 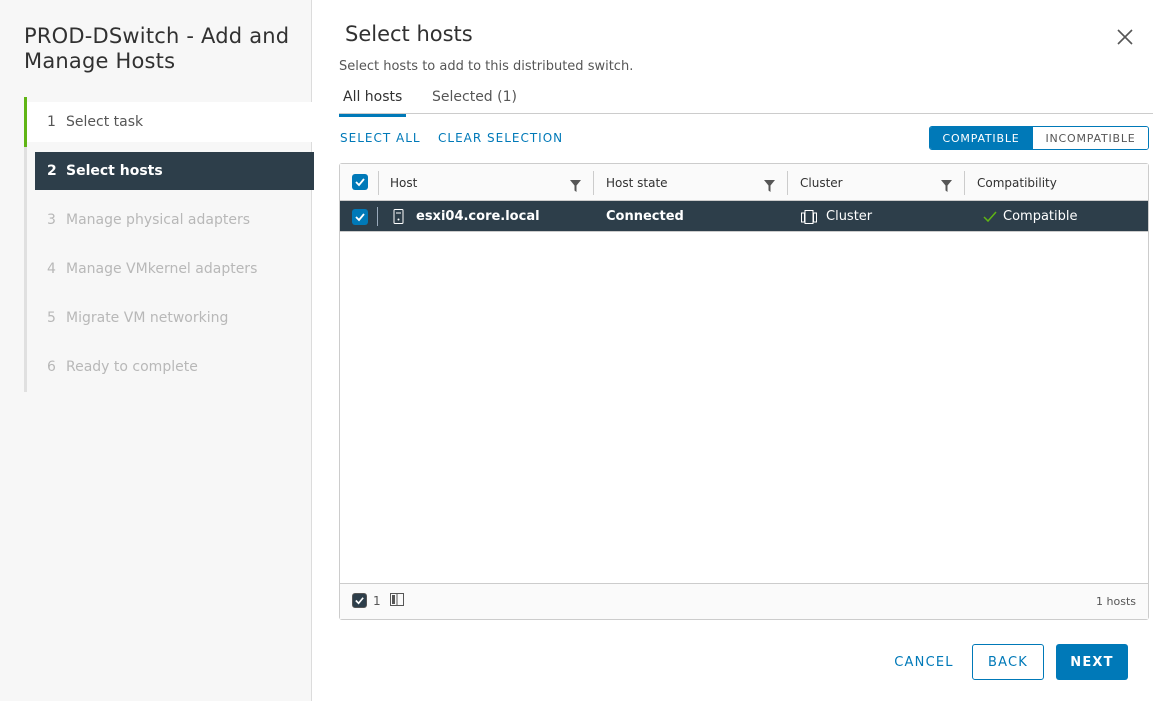 What do you see at coordinates (158, 220) in the screenshot?
I see `step-label: Manage physical adapters` at bounding box center [158, 220].